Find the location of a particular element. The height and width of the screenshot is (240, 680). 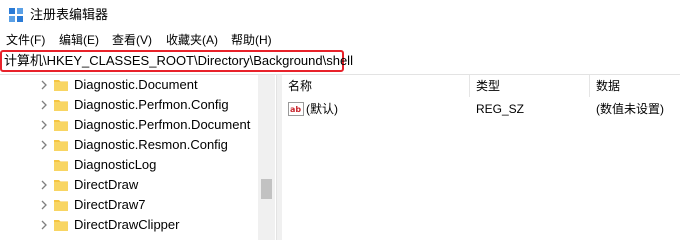

tree-item: DirectDraw7 is located at coordinates (130, 205).